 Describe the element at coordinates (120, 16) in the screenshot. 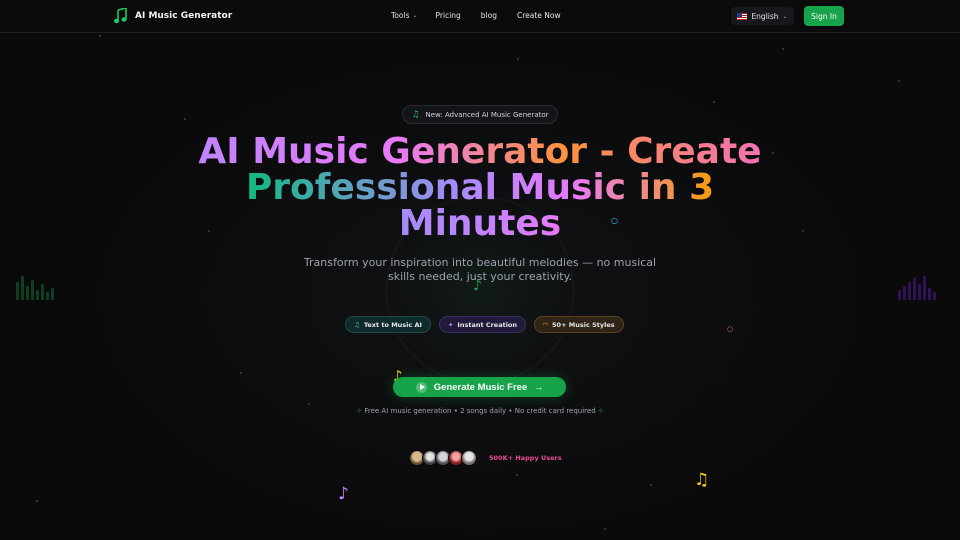

I see `music-note-icon` at that location.